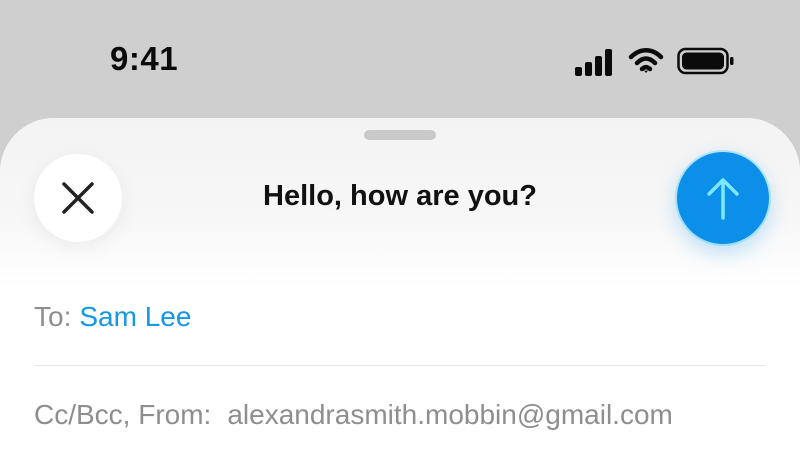  Describe the element at coordinates (123, 414) in the screenshot. I see `cc-bcc-from-label: Cc/Bcc, From:` at that location.